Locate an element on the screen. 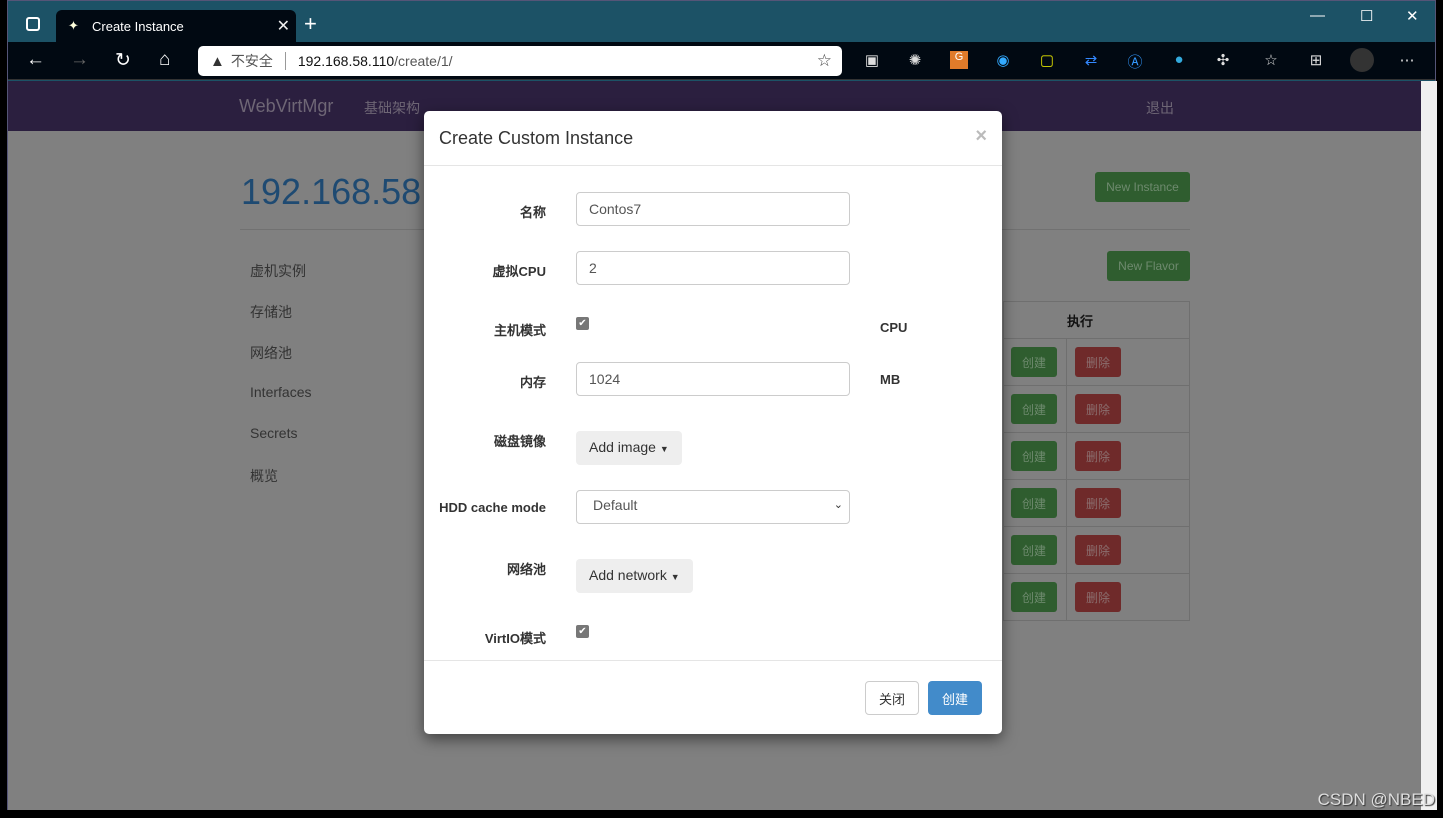 This screenshot has height=818, width=1443. extension-icon: ⇄ is located at coordinates (1091, 60).